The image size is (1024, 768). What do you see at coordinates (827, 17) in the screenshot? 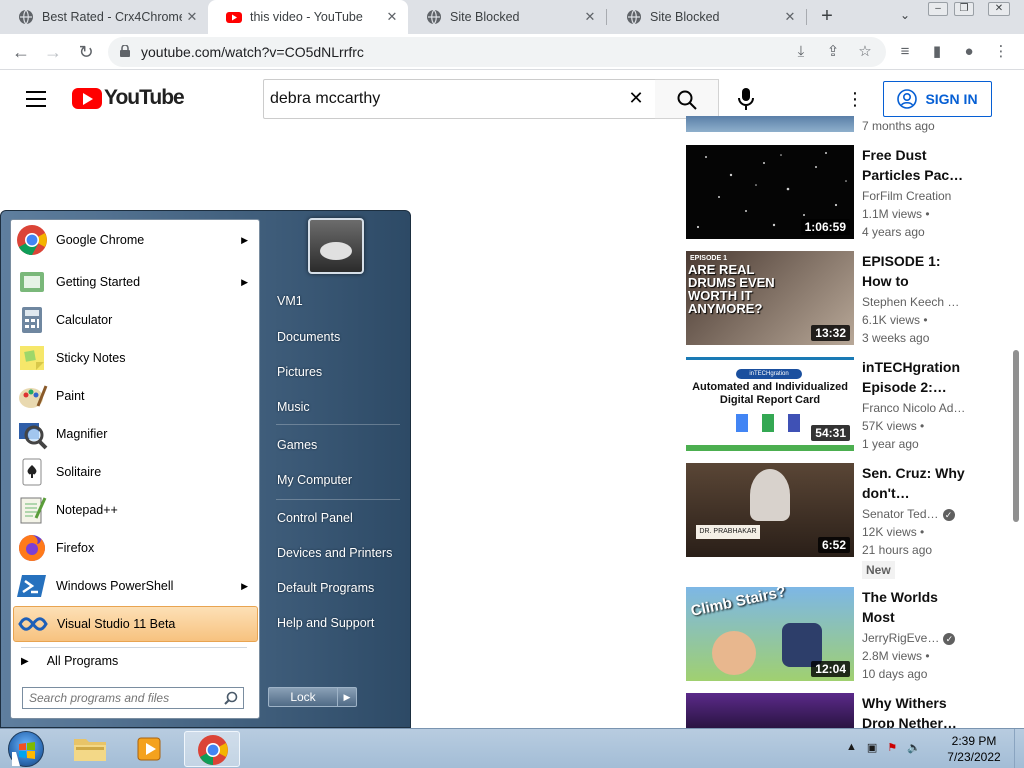
I see `new-tab-button: +` at bounding box center [827, 17].